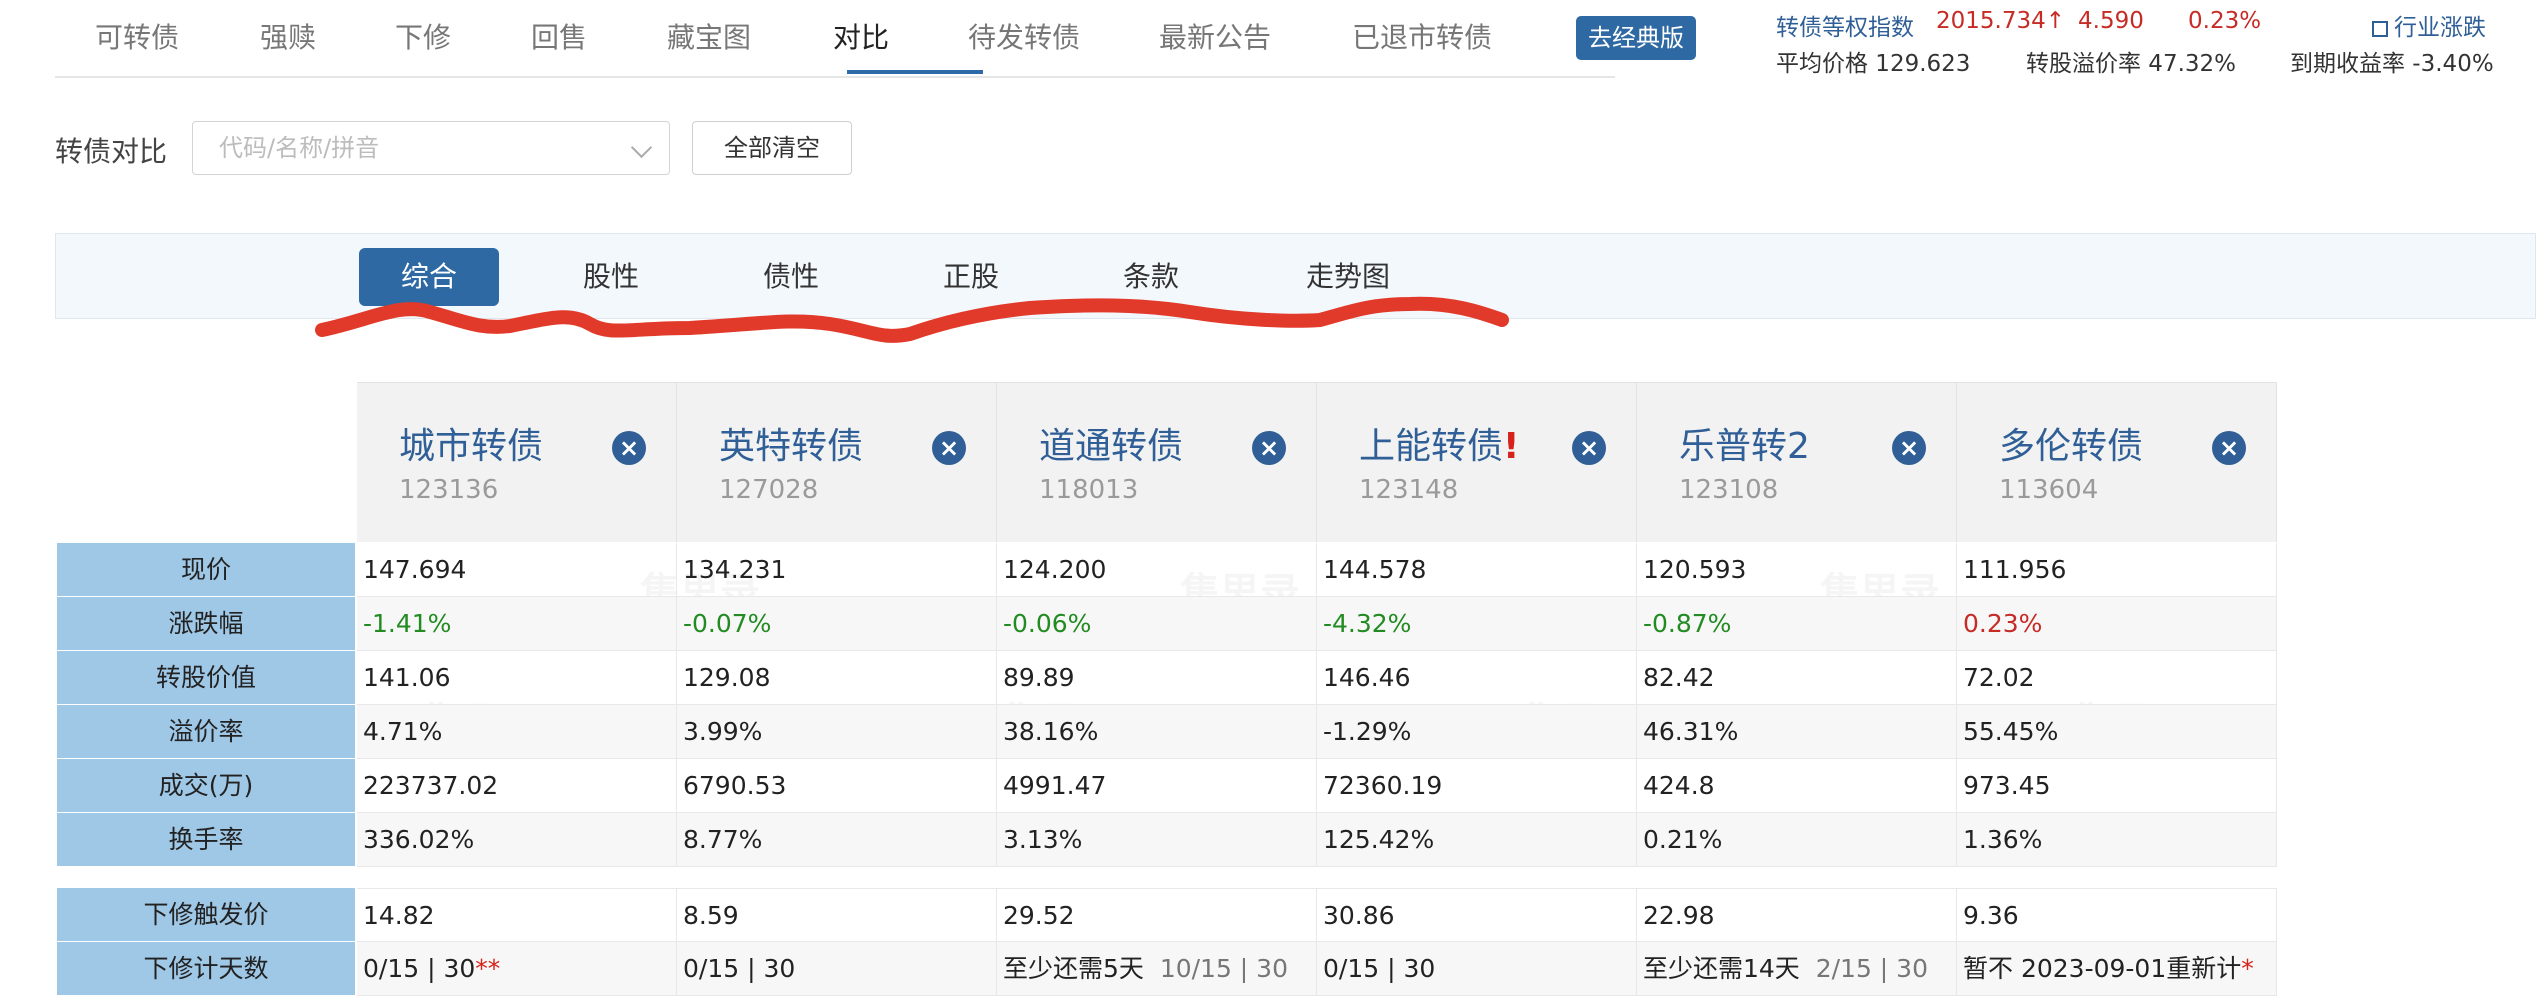 The height and width of the screenshot is (998, 2536). Describe the element at coordinates (1797, 732) in the screenshot. I see `table-cell: 46.31%` at that location.